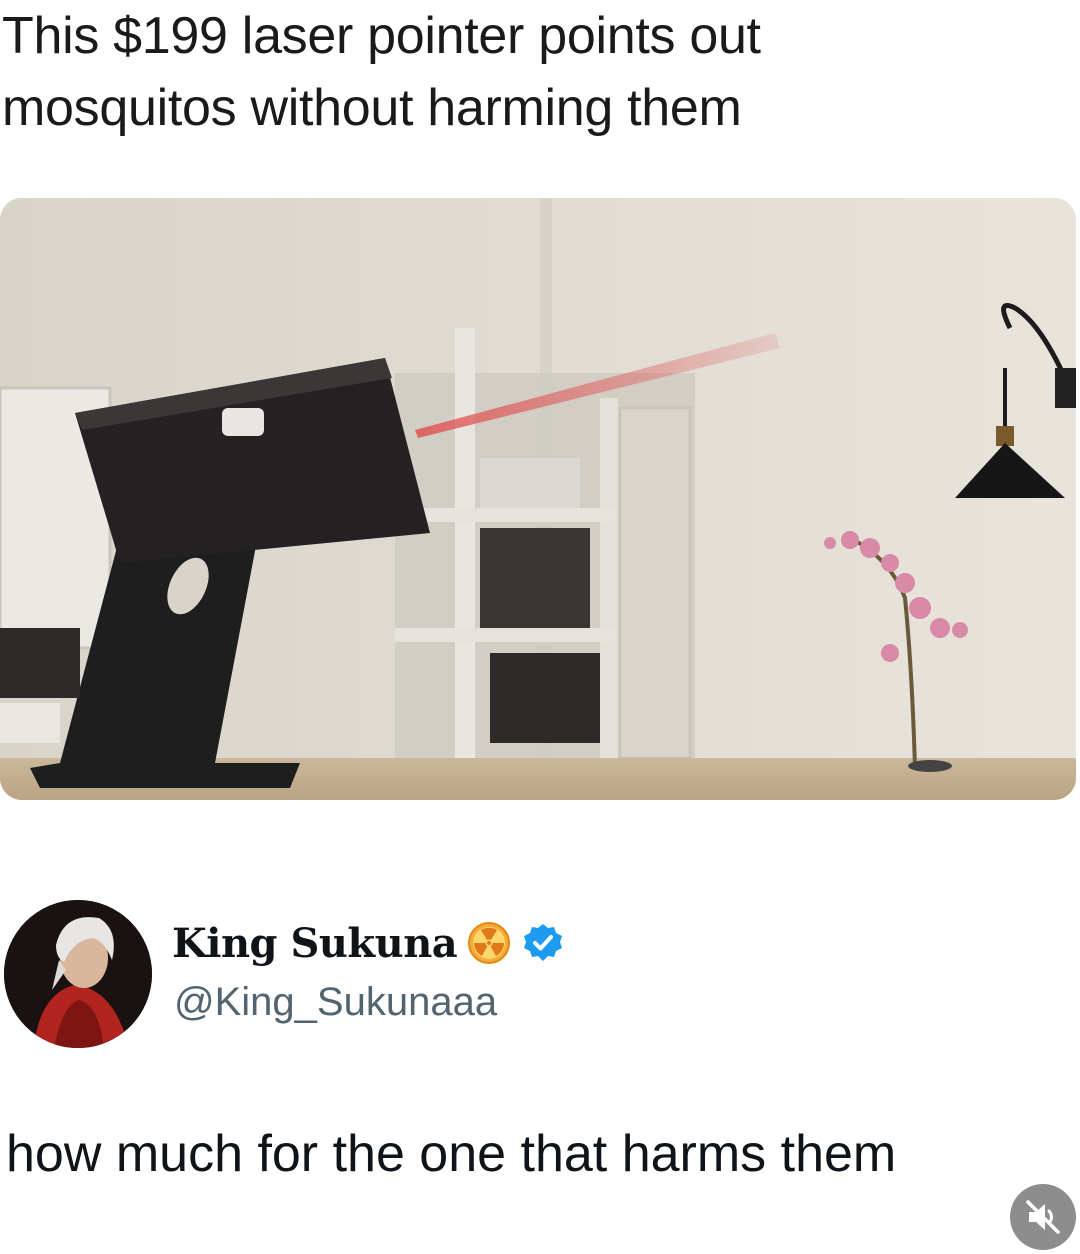  Describe the element at coordinates (489, 943) in the screenshot. I see `radioactive-icon` at that location.